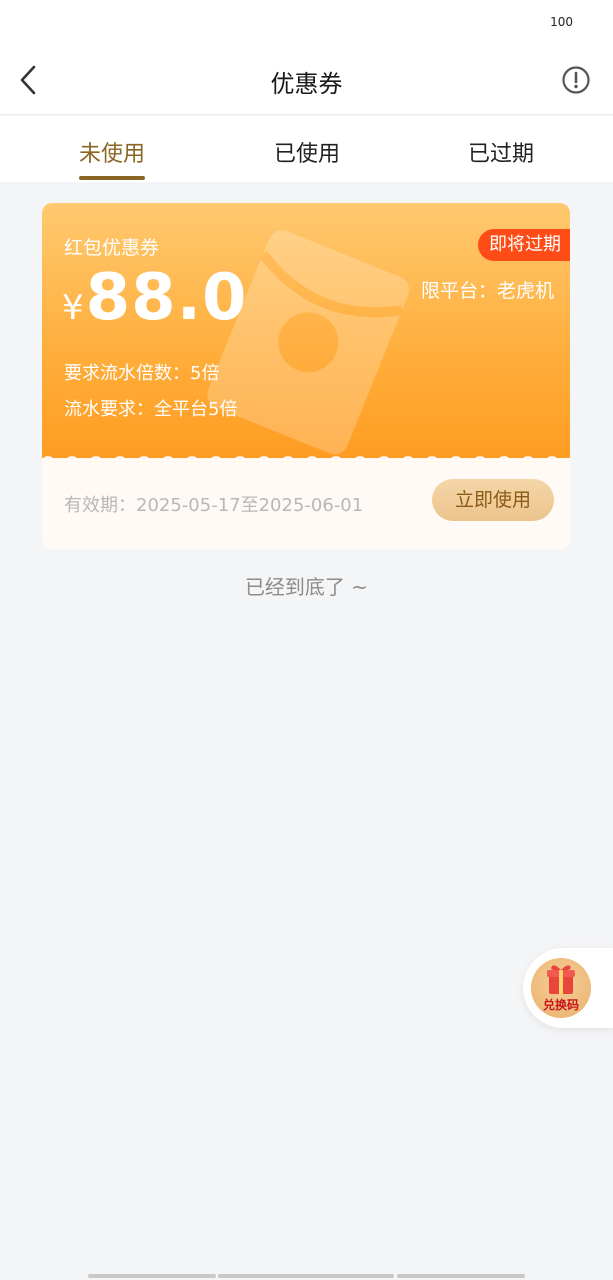 Image resolution: width=613 pixels, height=1280 pixels. What do you see at coordinates (166, 298) in the screenshot?
I see `amount-value: 88.0` at bounding box center [166, 298].